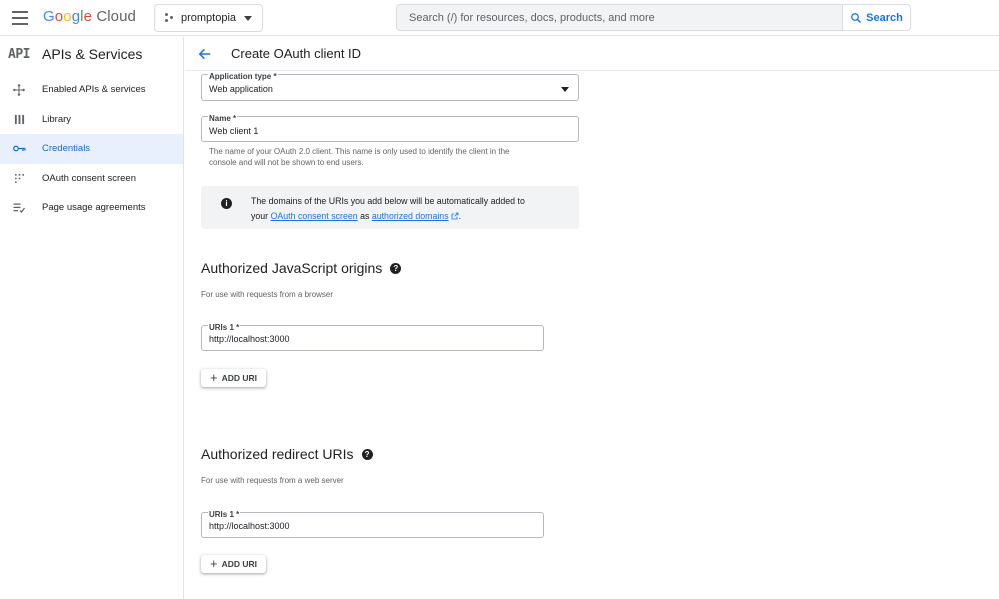  Describe the element at coordinates (314, 216) in the screenshot. I see `oauth-consent-screen-link: OAuth consent screen` at that location.